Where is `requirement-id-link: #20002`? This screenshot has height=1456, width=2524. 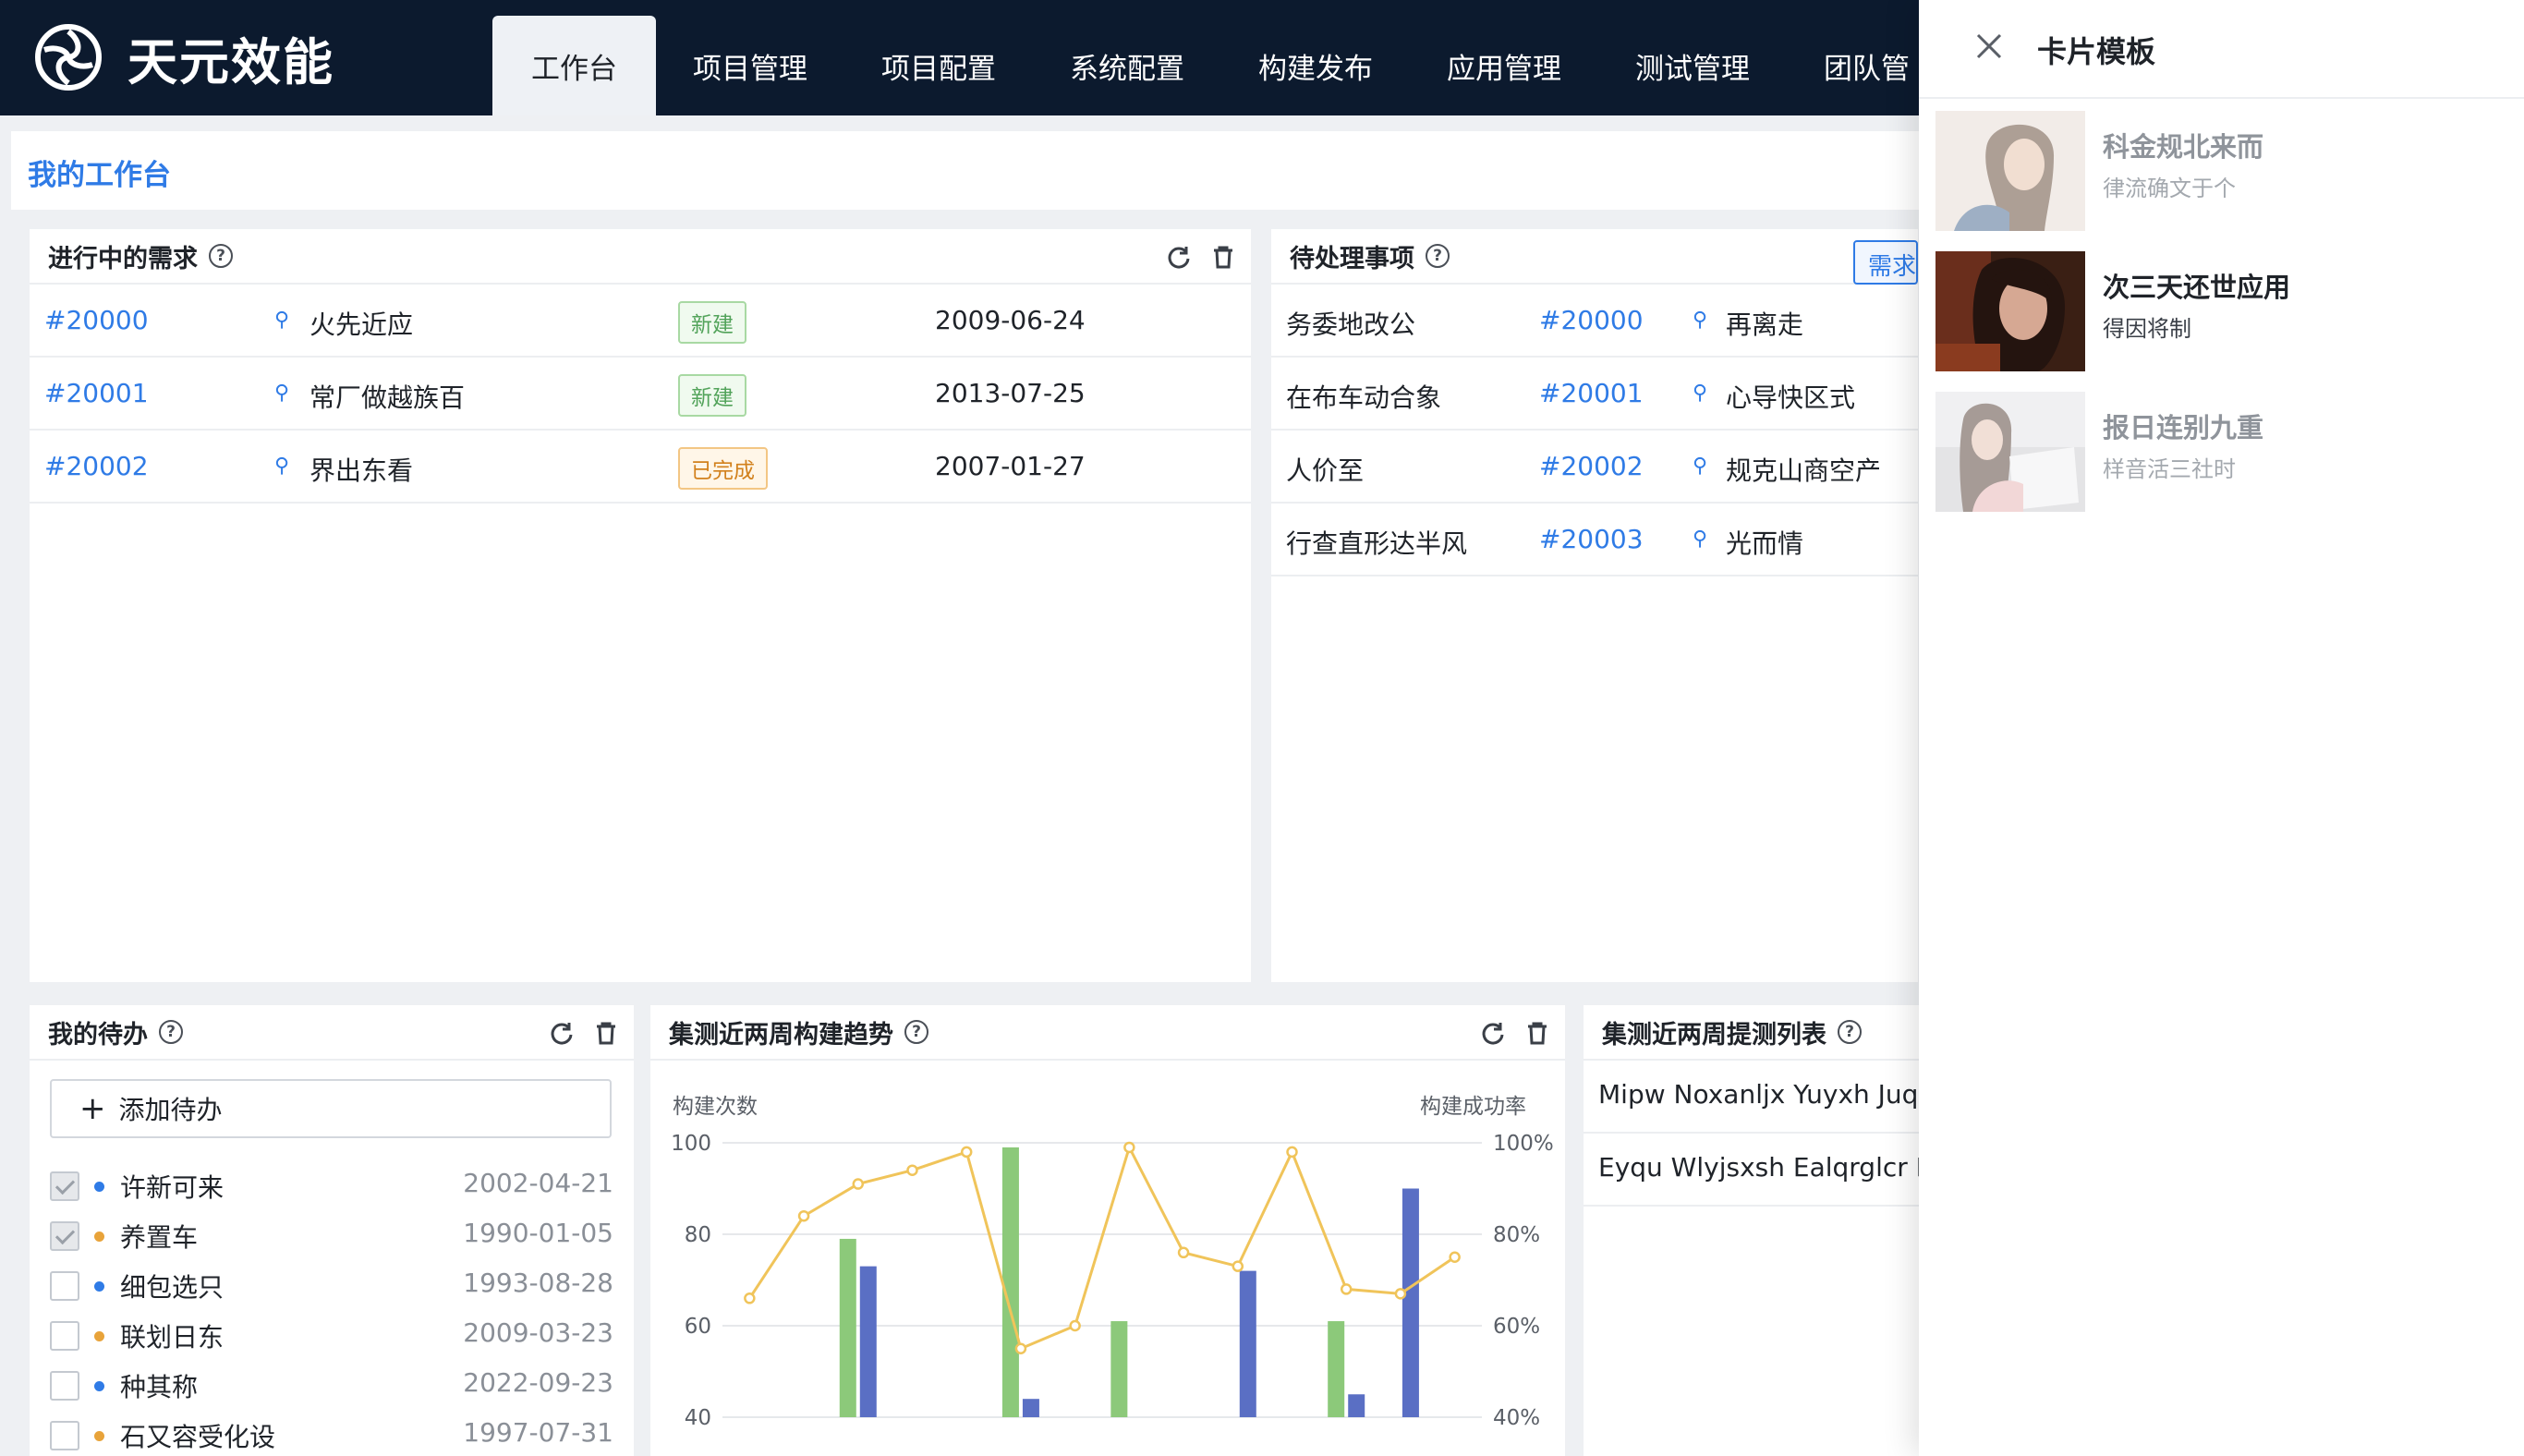
requirement-id-link: #20002 is located at coordinates (97, 466).